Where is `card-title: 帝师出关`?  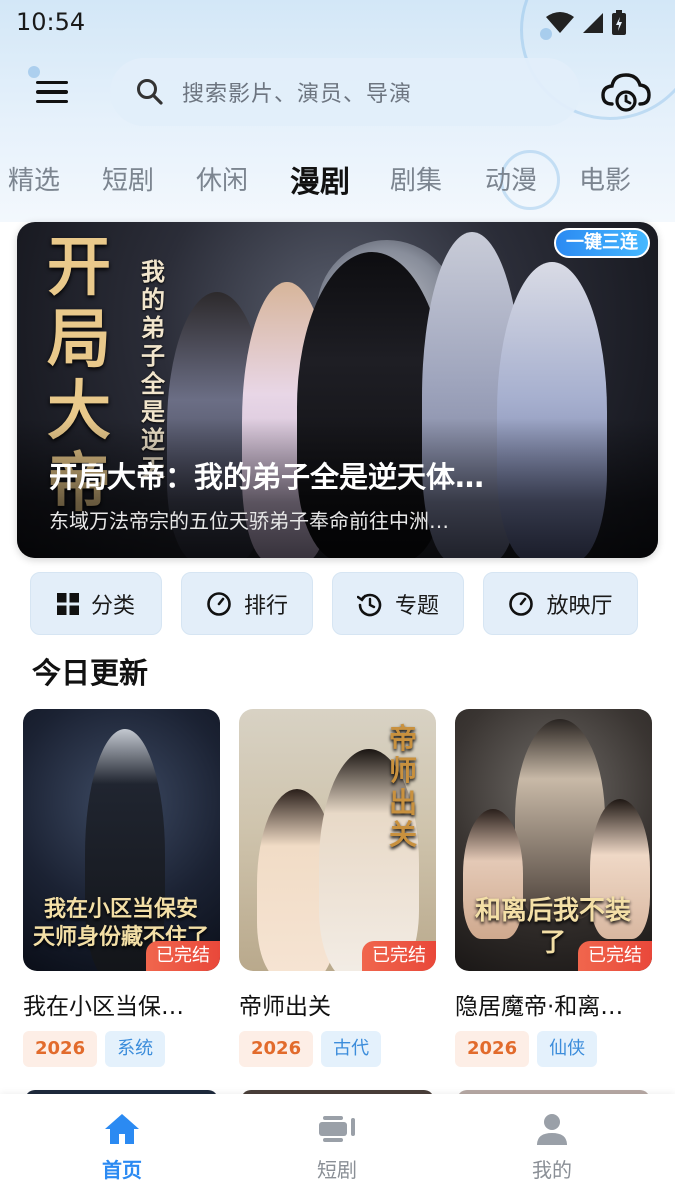 card-title: 帝师出关 is located at coordinates (285, 1007).